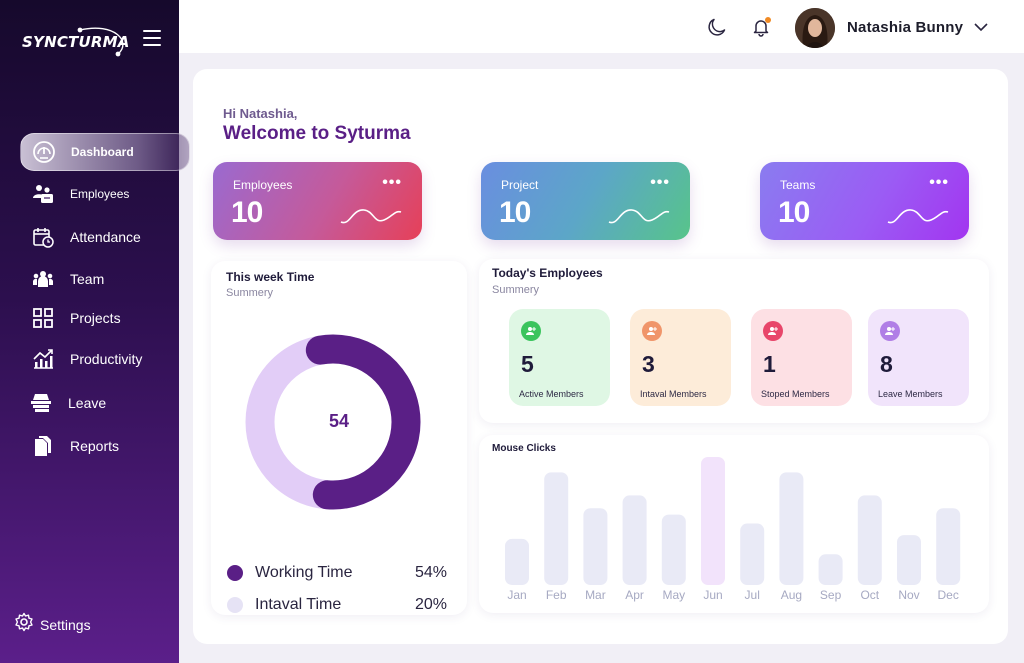 This screenshot has height=663, width=1024. Describe the element at coordinates (869, 540) in the screenshot. I see `bar-oct` at that location.